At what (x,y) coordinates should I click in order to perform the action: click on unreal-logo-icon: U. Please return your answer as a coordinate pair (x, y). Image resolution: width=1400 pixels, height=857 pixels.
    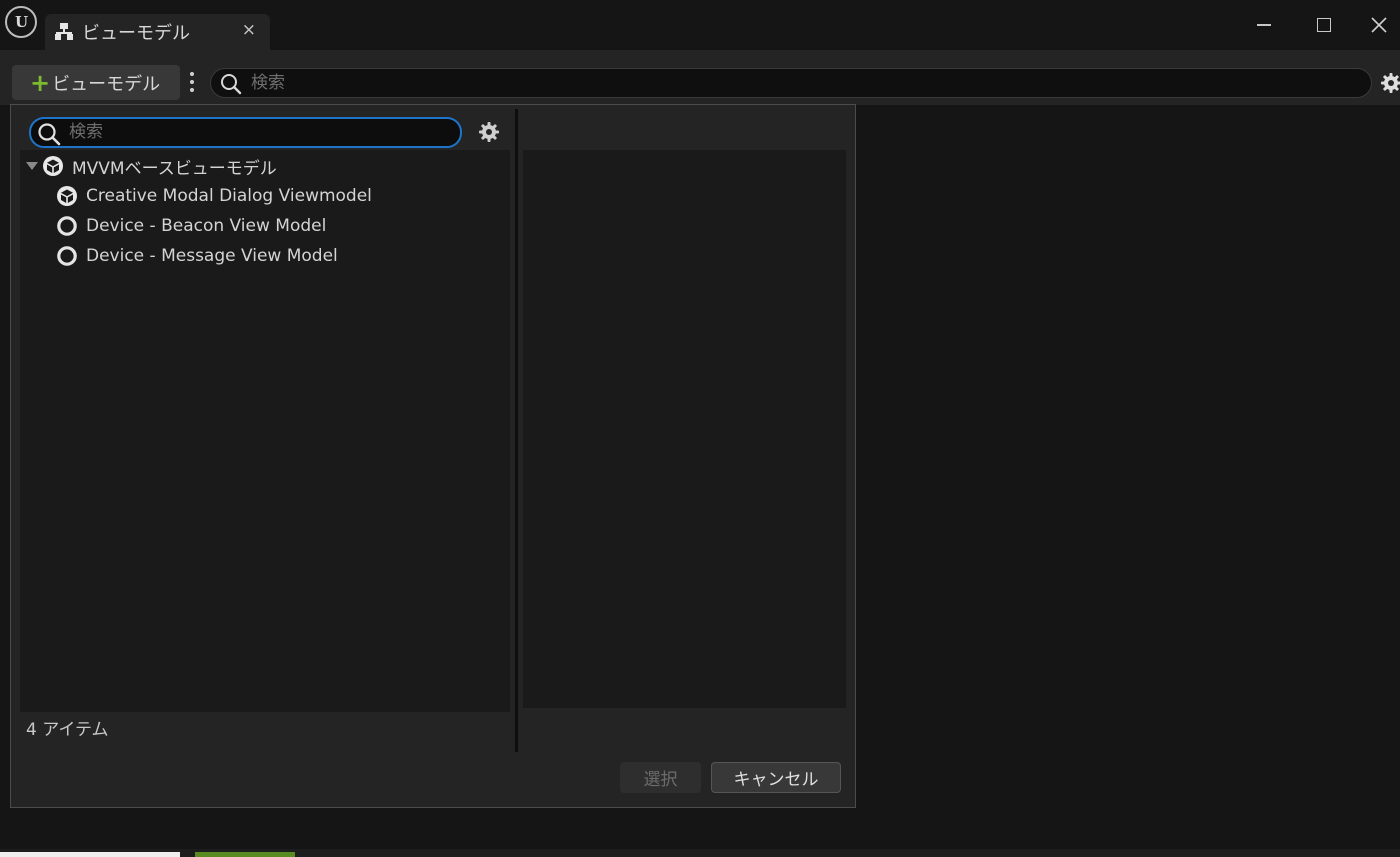
    Looking at the image, I should click on (21, 22).